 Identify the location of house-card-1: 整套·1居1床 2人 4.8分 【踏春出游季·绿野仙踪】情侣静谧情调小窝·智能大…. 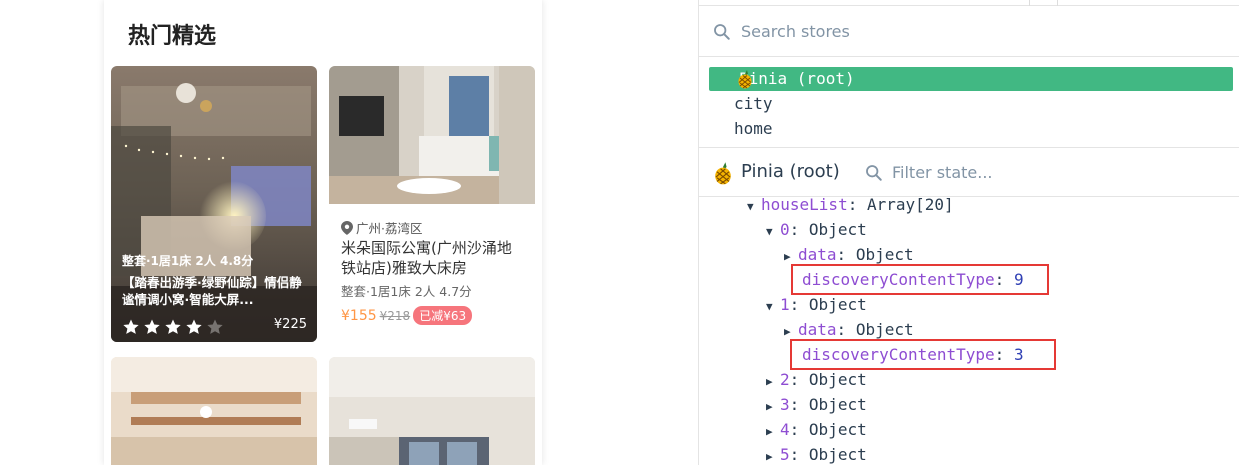
(214, 204).